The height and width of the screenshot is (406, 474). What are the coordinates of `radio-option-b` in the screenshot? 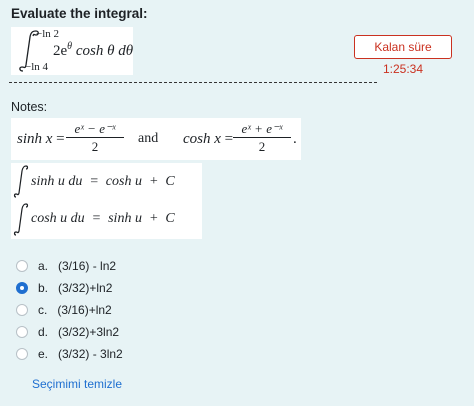 It's located at (22, 288).